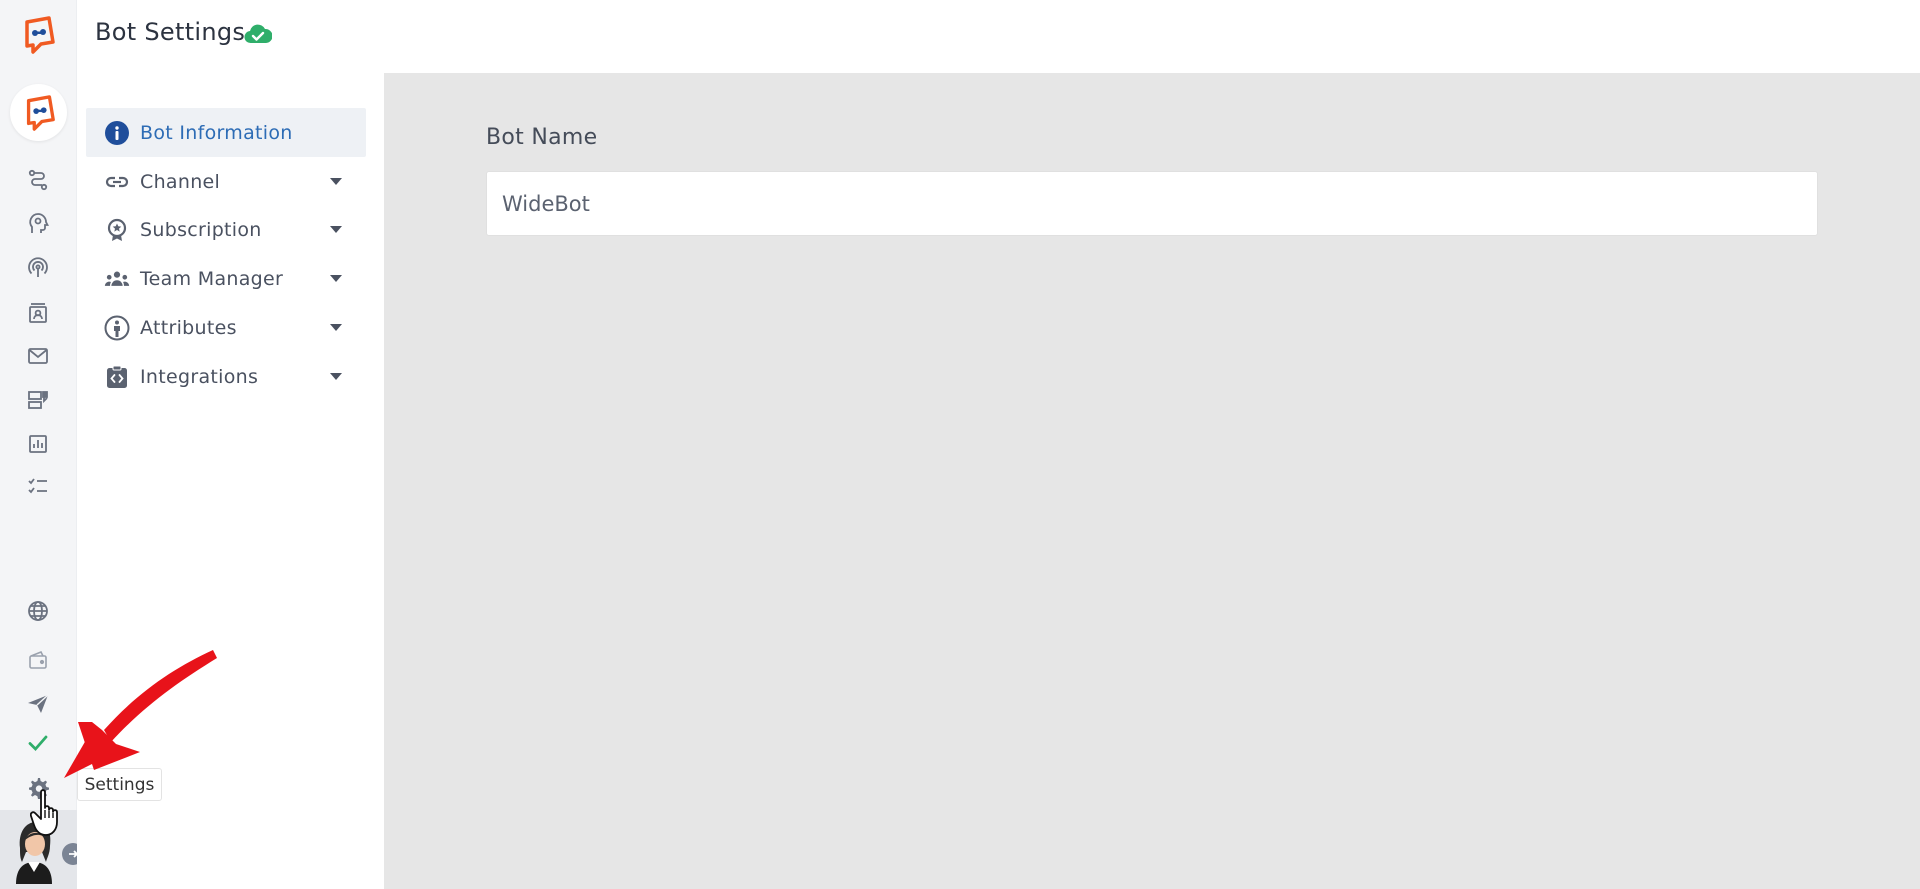 This screenshot has height=889, width=1920. I want to click on nav-item-team-manager: Team Manager, so click(226, 278).